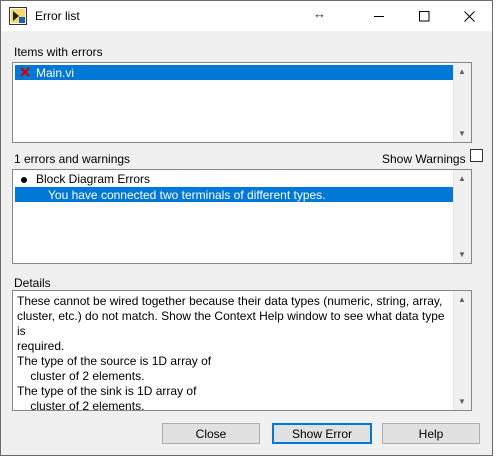 This screenshot has width=503, height=456. I want to click on maximize-button, so click(424, 16).